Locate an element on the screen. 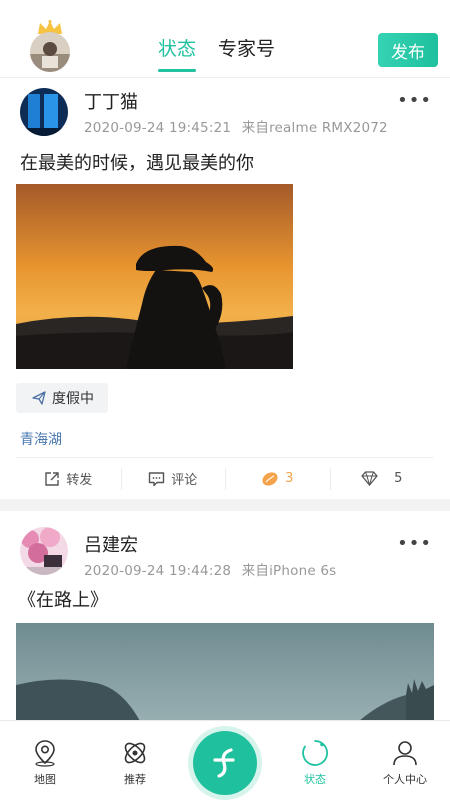 This screenshot has height=800, width=450. post-text: 在最美的时候，遇见最美的你 is located at coordinates (137, 163).